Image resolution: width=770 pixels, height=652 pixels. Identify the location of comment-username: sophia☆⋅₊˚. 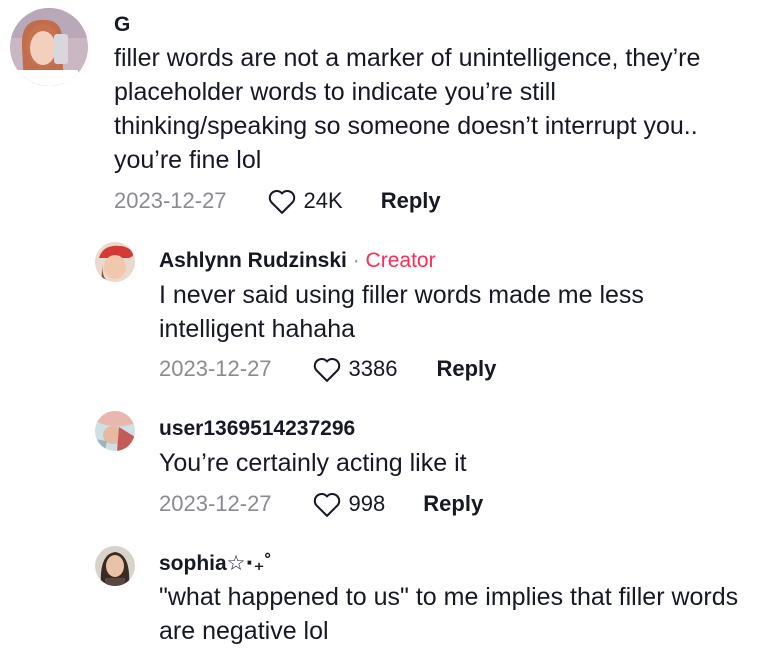
(215, 563).